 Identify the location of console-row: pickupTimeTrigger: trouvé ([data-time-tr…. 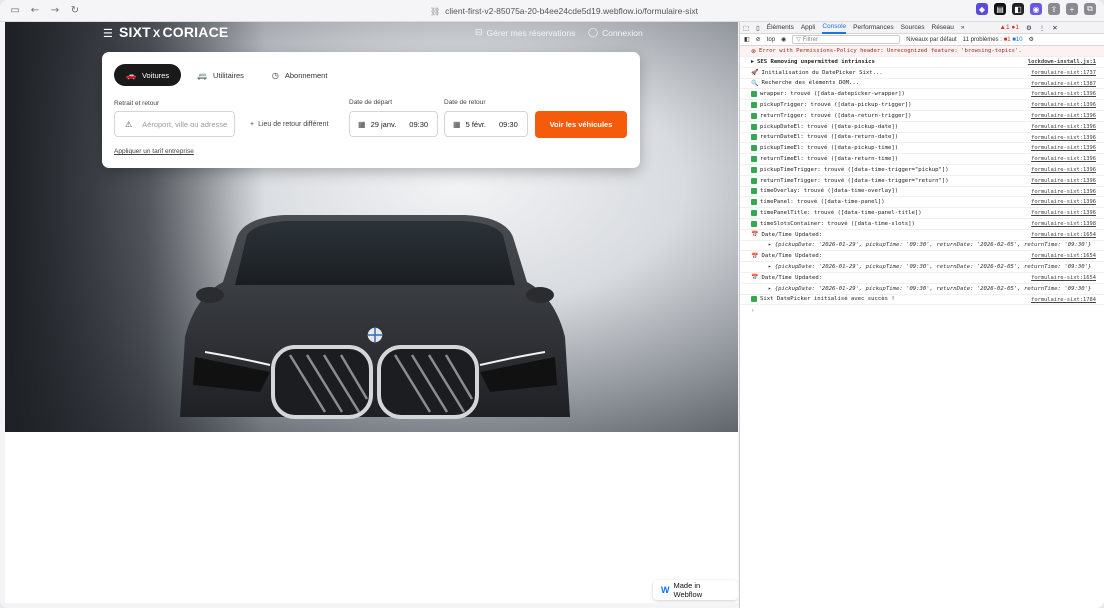
(922, 170).